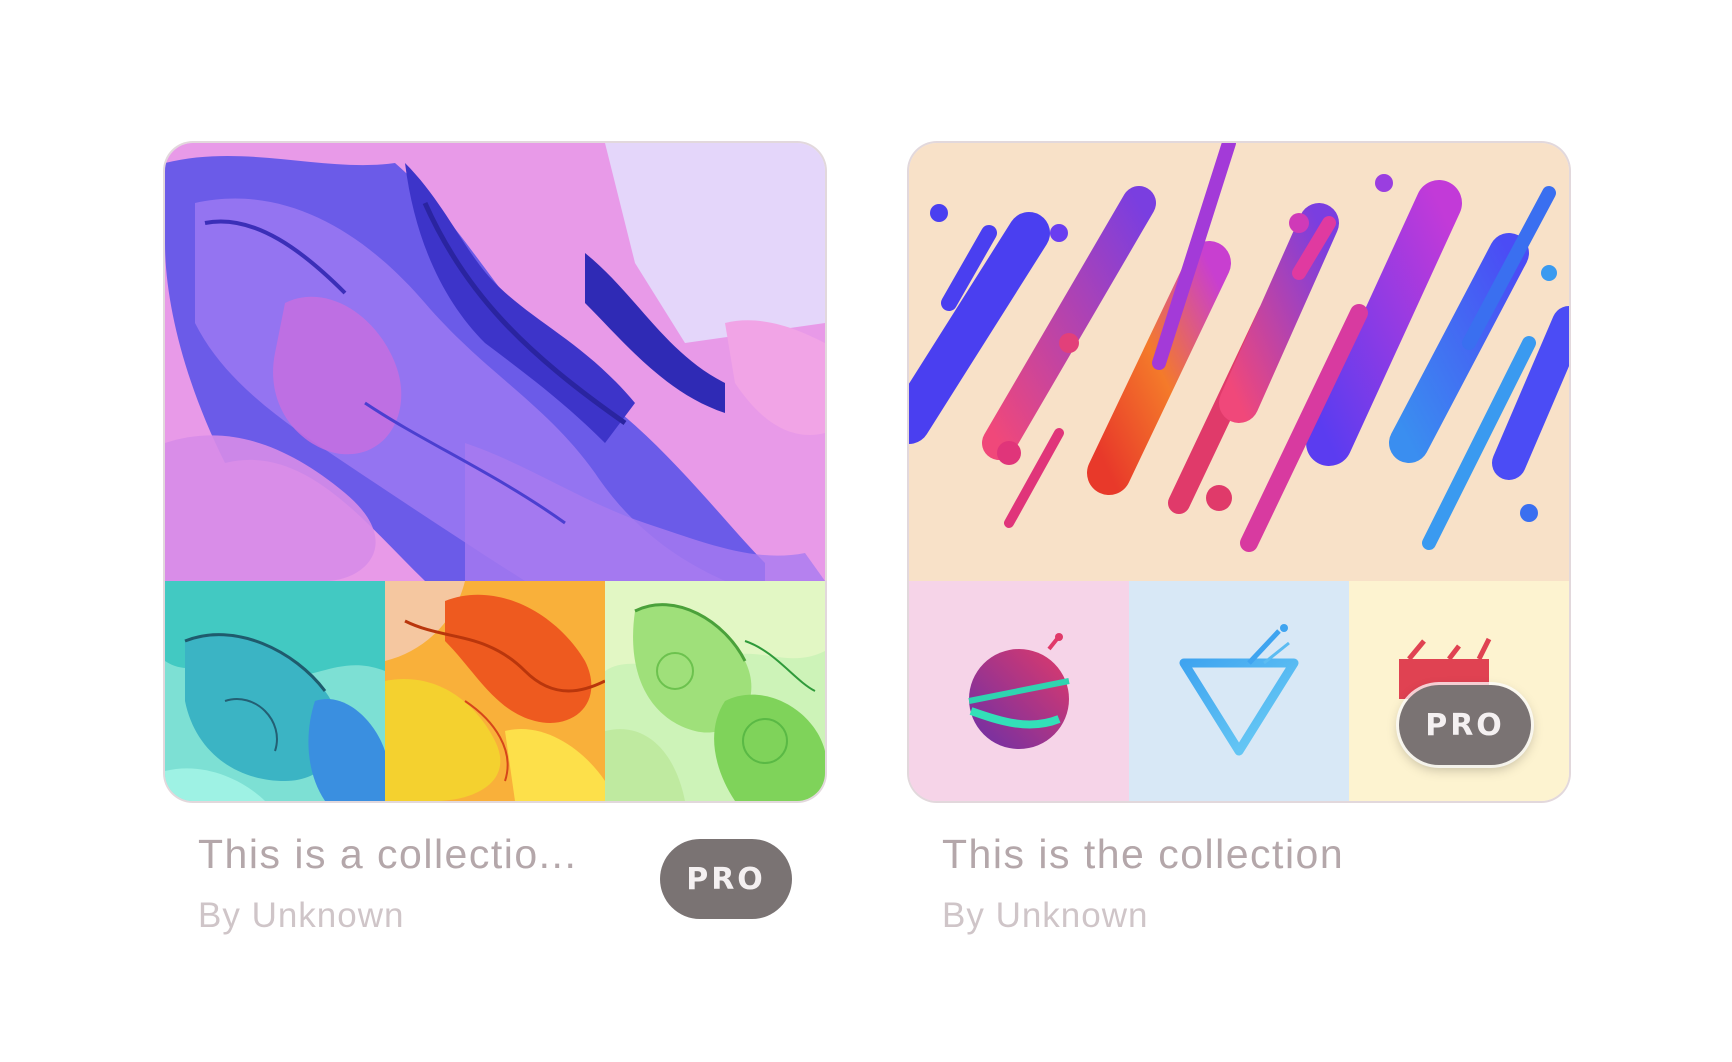 Image resolution: width=1732 pixels, height=1062 pixels. Describe the element at coordinates (1239, 691) in the screenshot. I see `tile-logo-triangle` at that location.